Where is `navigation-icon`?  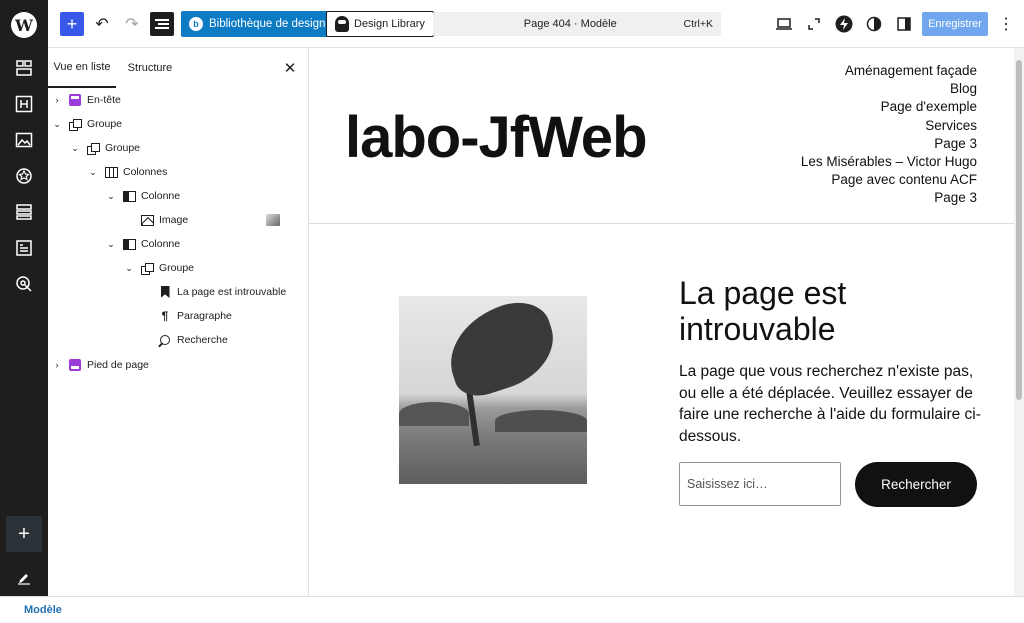
navigation-icon is located at coordinates (24, 212).